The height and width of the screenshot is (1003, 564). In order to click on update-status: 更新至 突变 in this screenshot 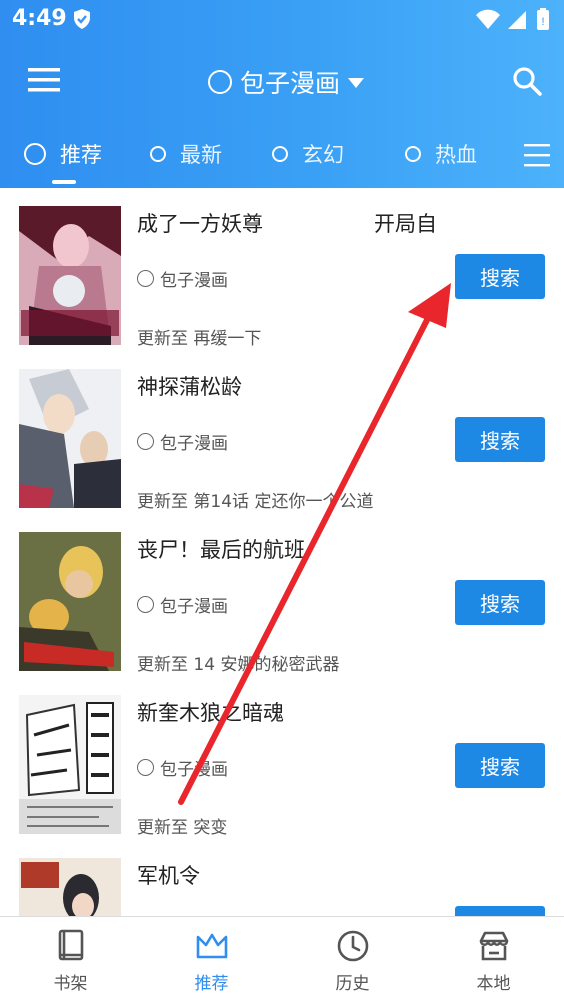, I will do `click(182, 828)`.